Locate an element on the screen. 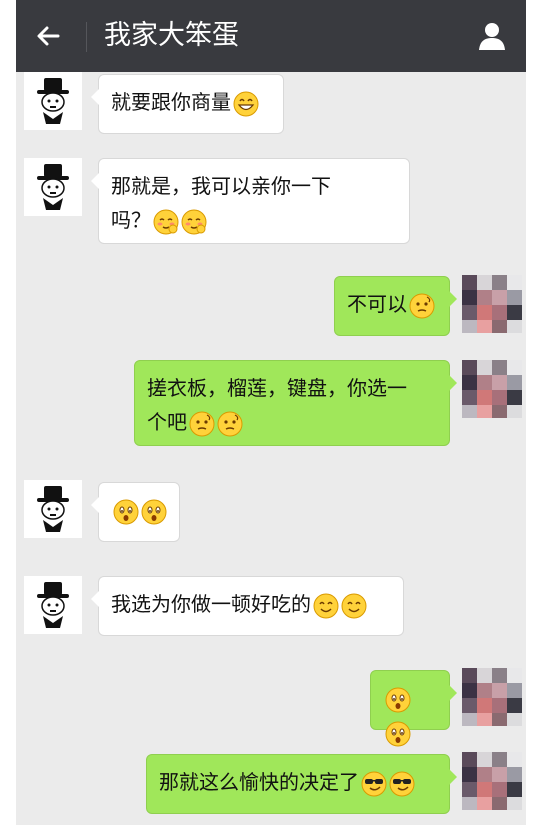 The height and width of the screenshot is (825, 540). message-bubble: 就要跟你商量 is located at coordinates (187, 104).